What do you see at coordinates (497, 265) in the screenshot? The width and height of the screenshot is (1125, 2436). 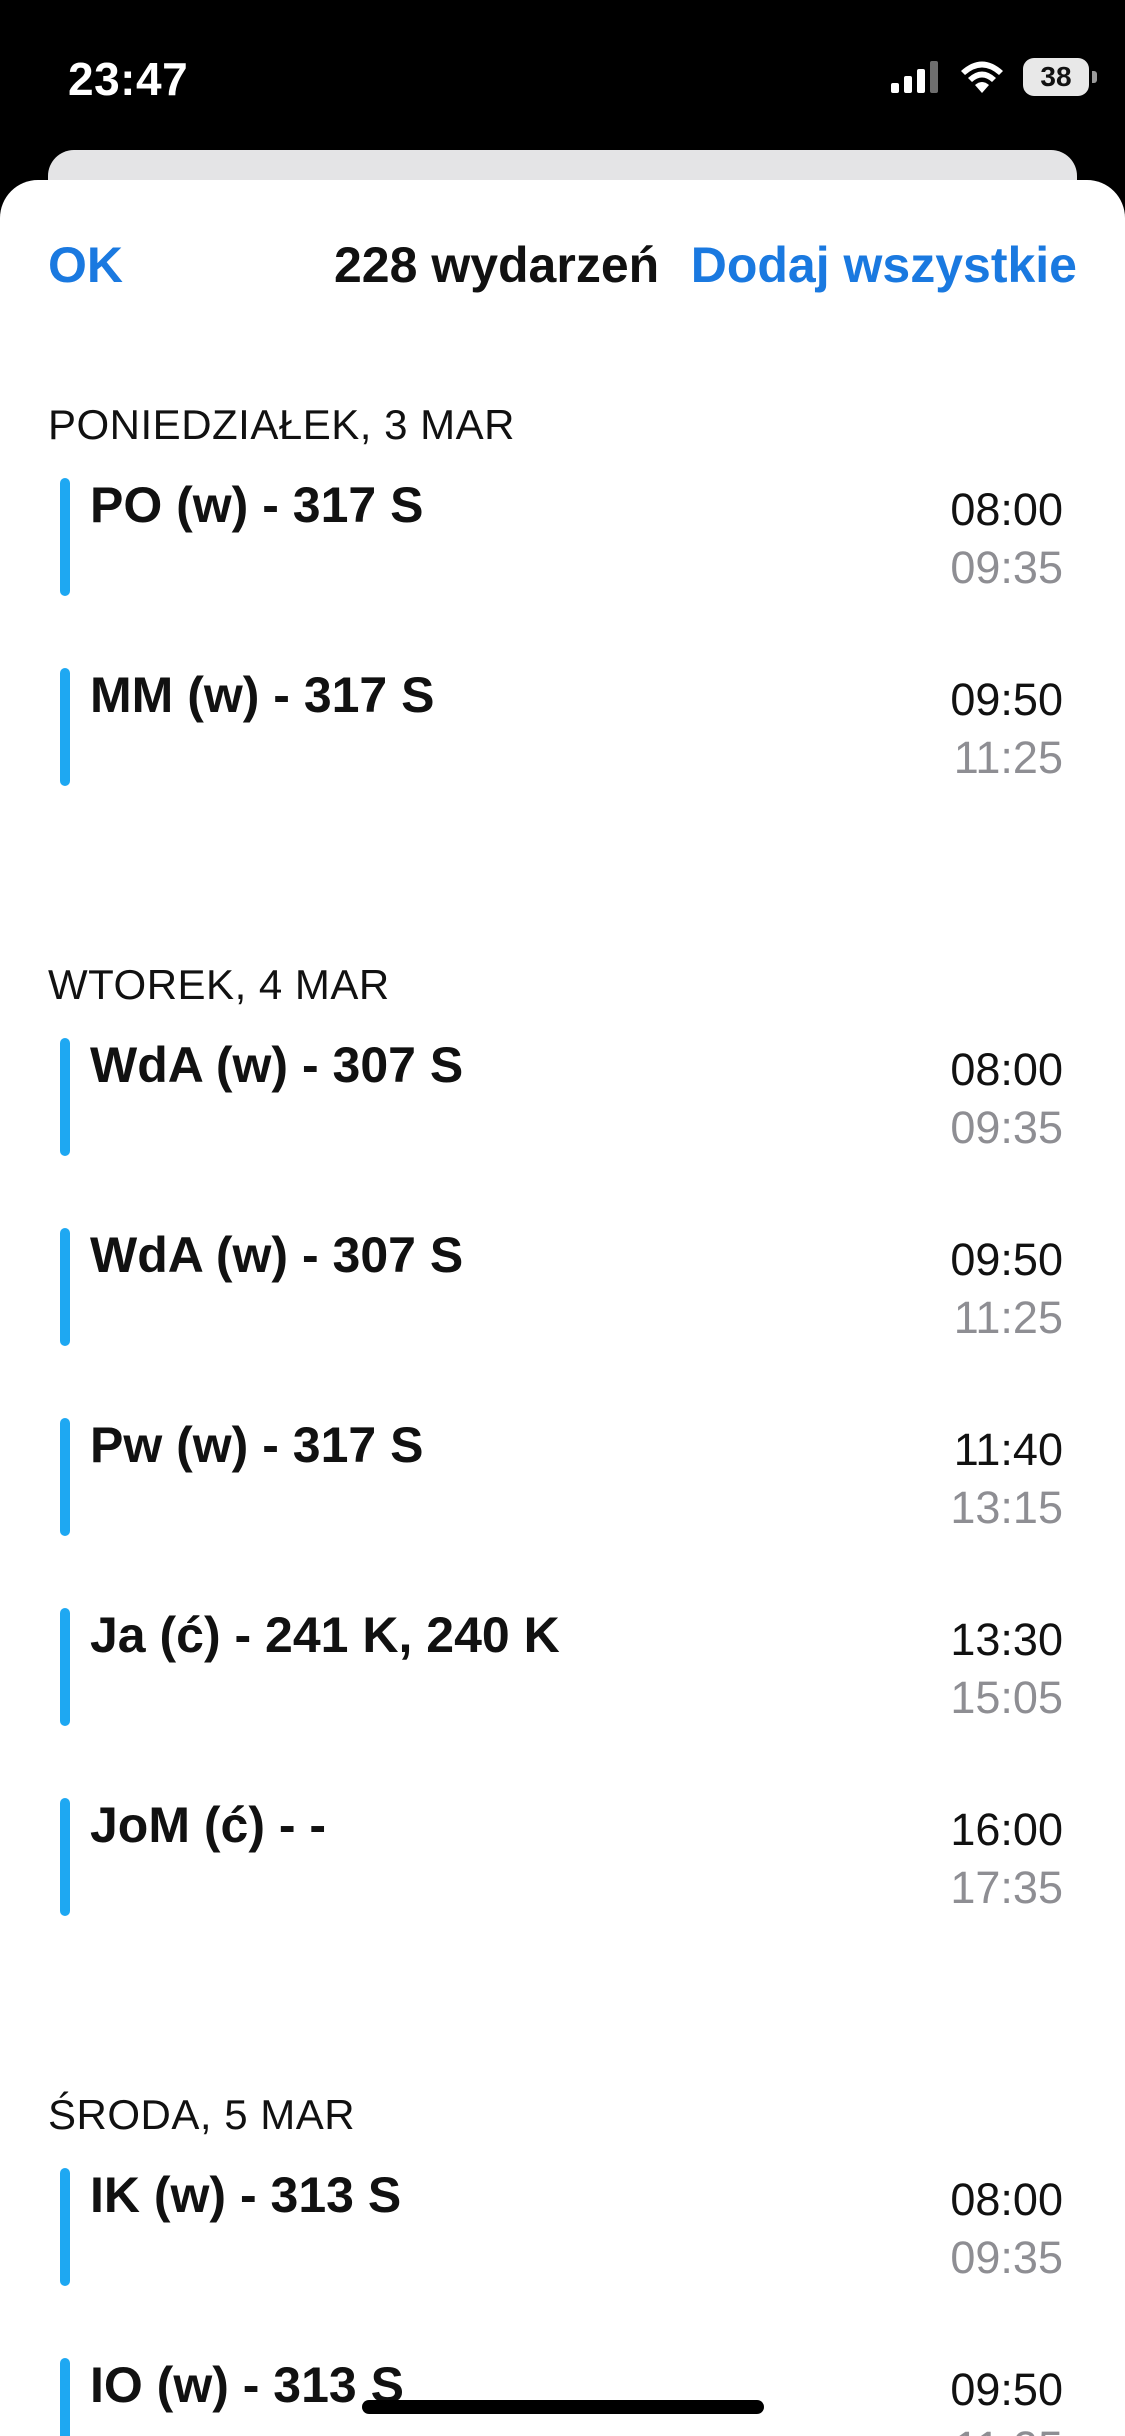 I see `events-count-title: 228 wydarzeń` at bounding box center [497, 265].